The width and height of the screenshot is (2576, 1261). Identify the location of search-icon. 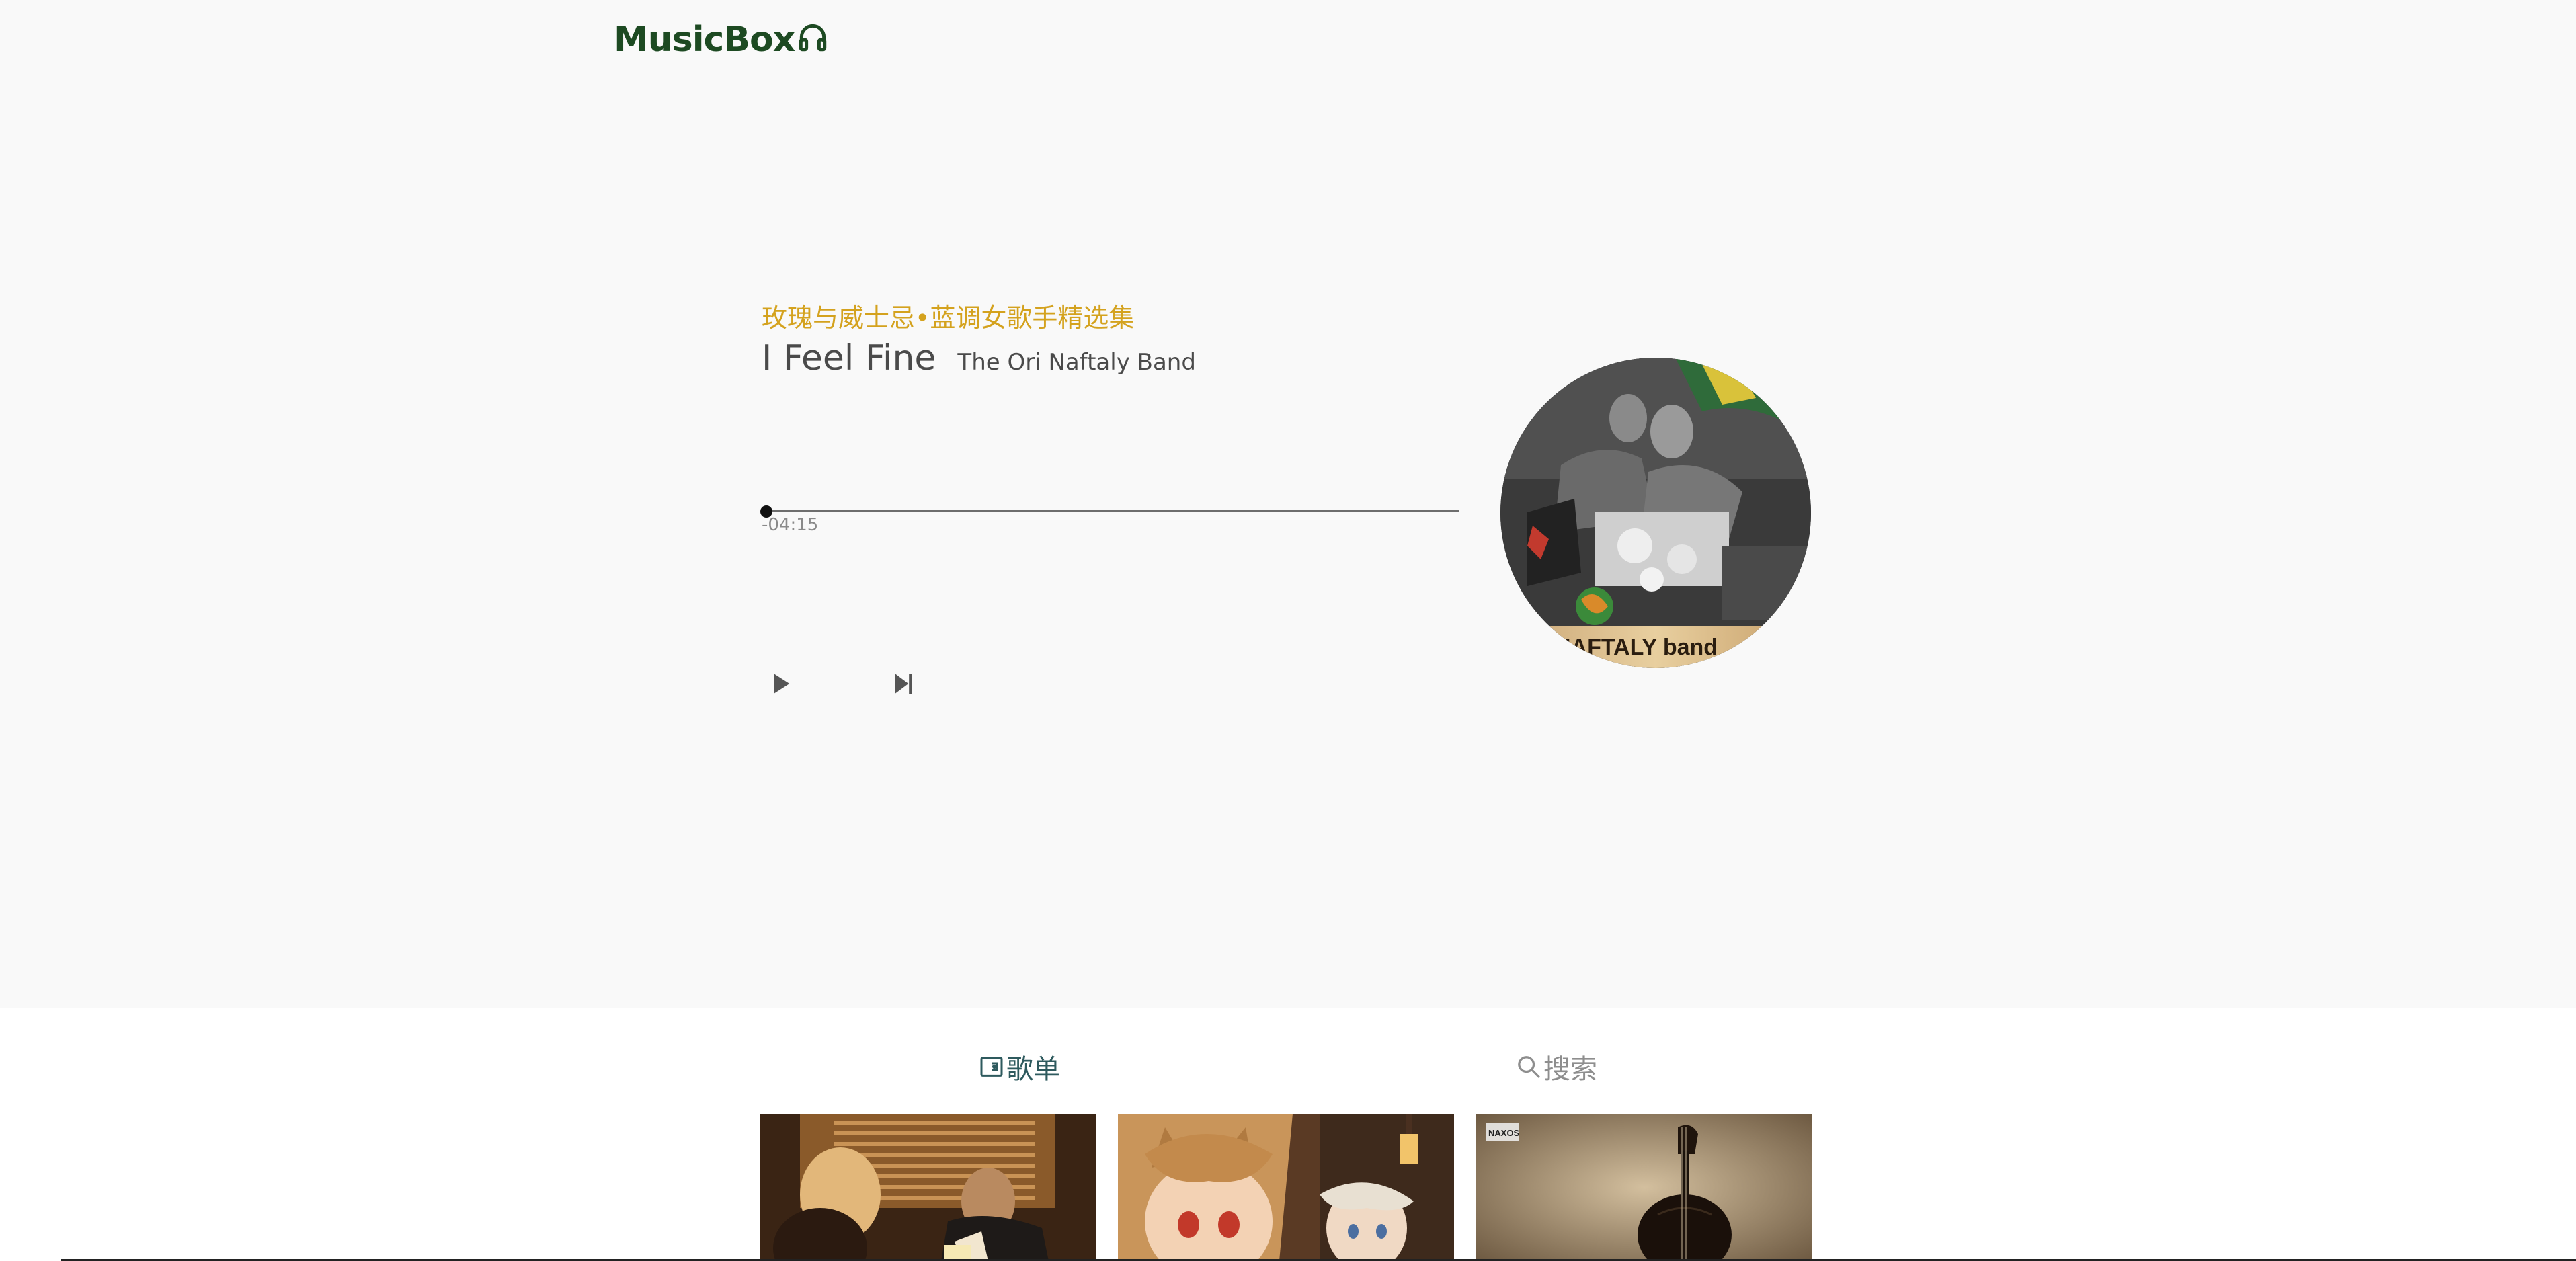
(1529, 1067).